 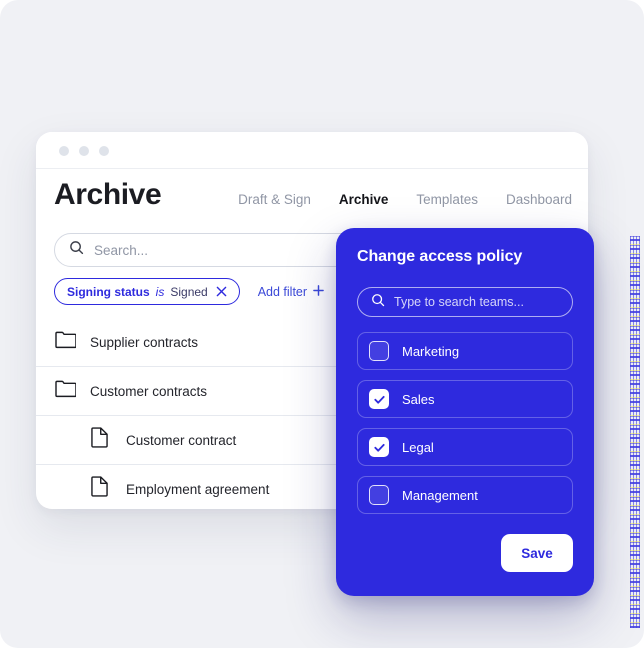 What do you see at coordinates (465, 447) in the screenshot?
I see `team-row-legal: Legal` at bounding box center [465, 447].